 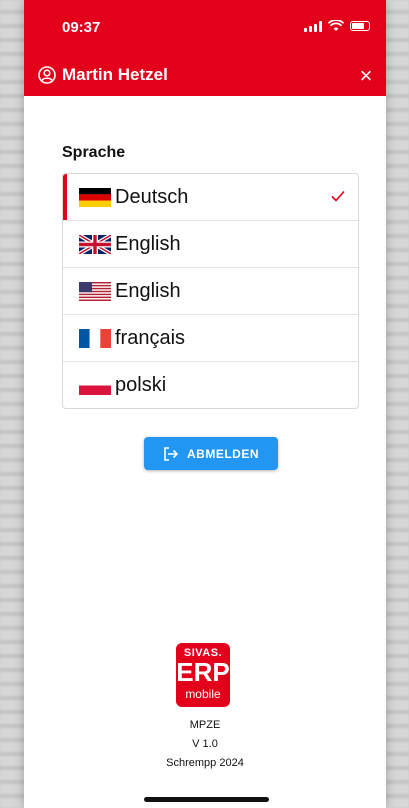 What do you see at coordinates (223, 453) in the screenshot?
I see `logout-label: ABMELDEN` at bounding box center [223, 453].